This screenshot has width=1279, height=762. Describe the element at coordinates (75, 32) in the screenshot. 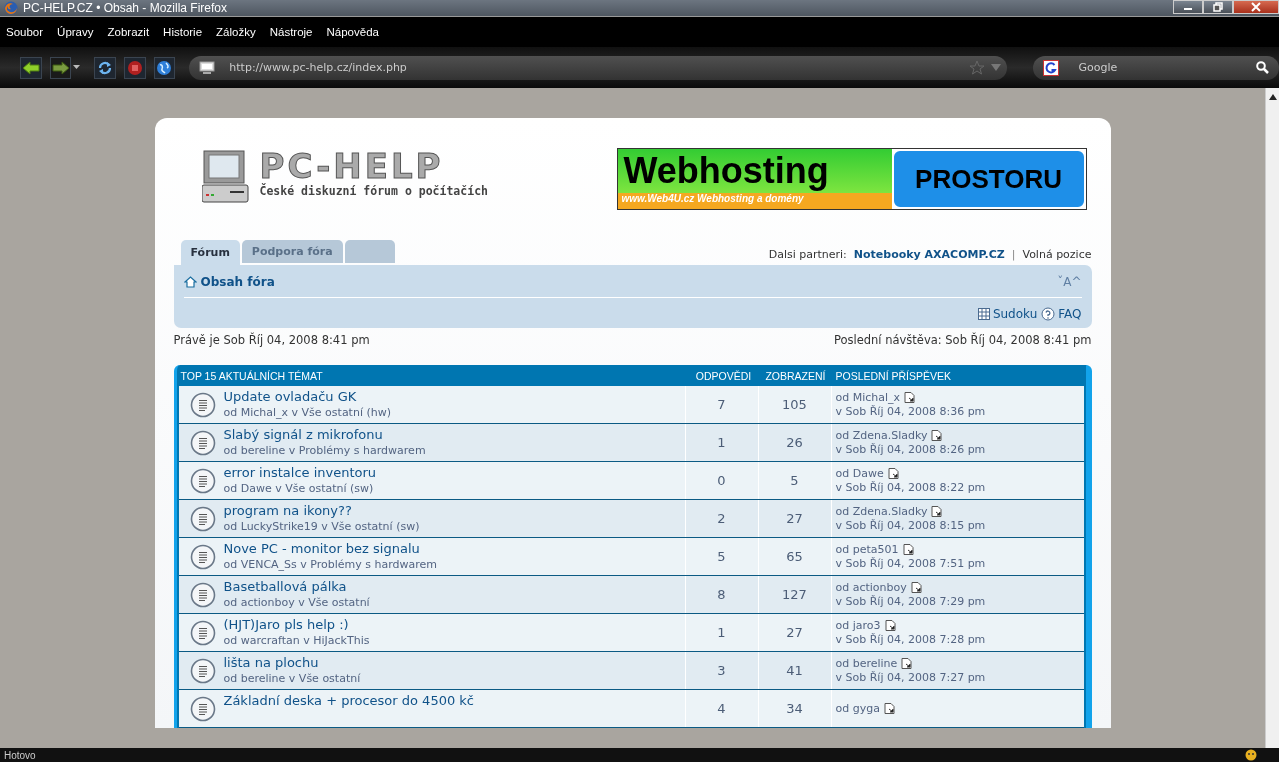

I see `menu-item: Úpravy` at that location.